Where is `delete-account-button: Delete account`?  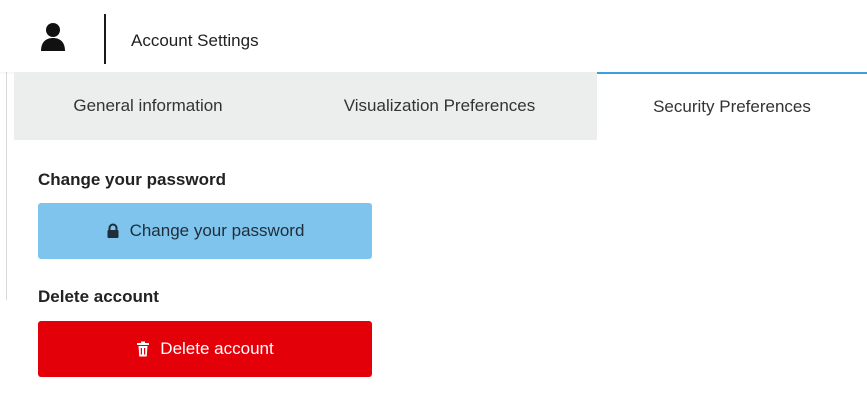 delete-account-button: Delete account is located at coordinates (205, 349).